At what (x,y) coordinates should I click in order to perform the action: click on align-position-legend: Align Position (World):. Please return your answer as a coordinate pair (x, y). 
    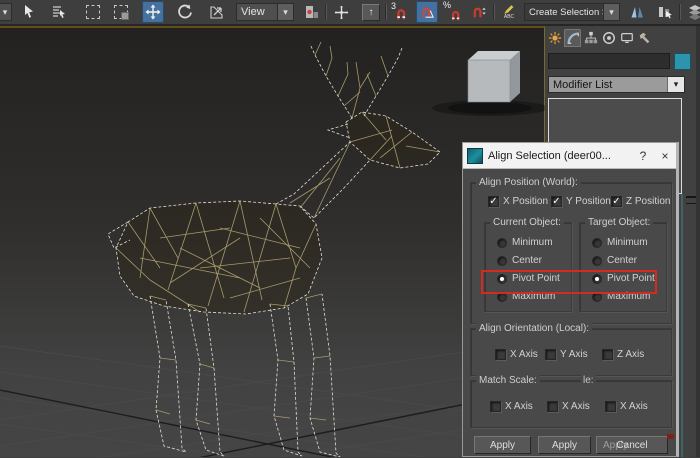
    Looking at the image, I should click on (528, 182).